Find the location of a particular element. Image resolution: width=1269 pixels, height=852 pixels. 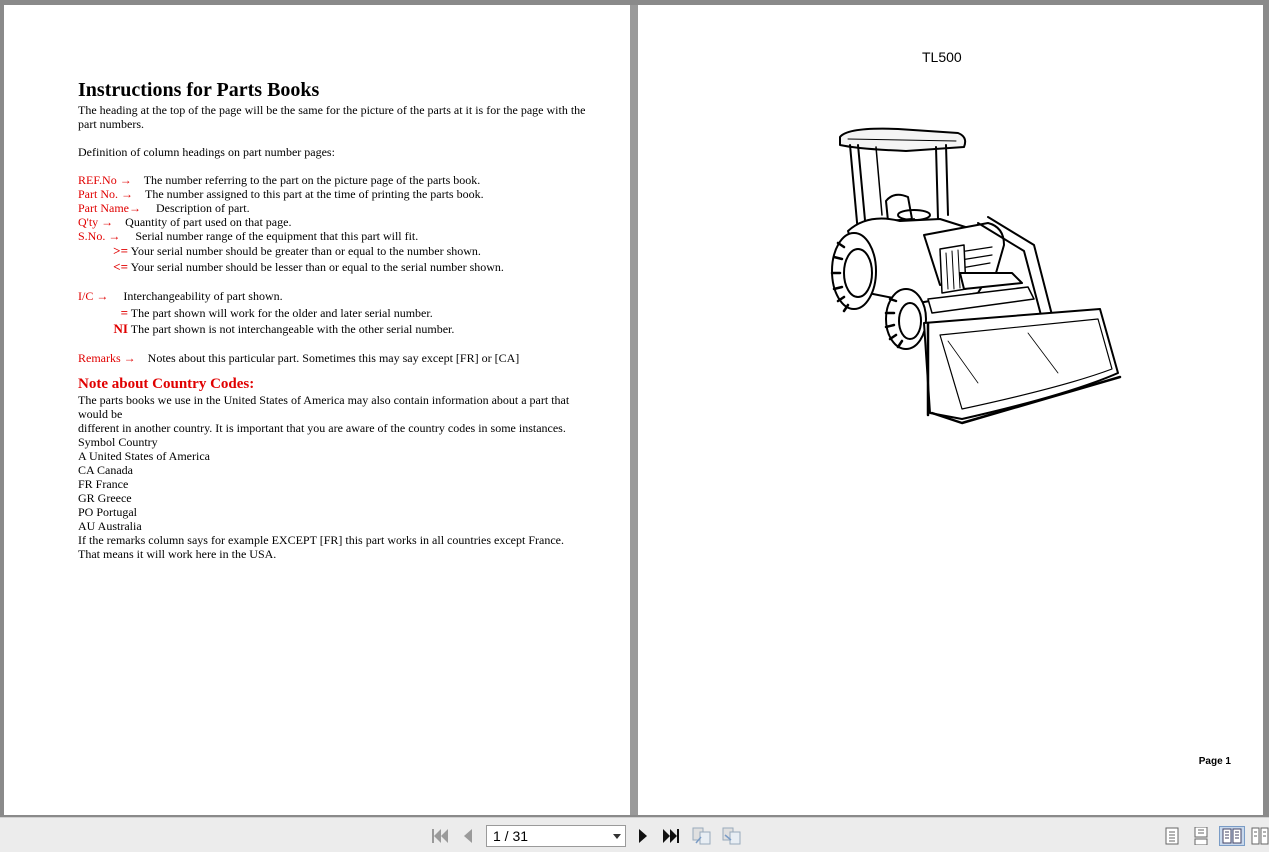

page-number-select: 1 / 31 is located at coordinates (556, 836).